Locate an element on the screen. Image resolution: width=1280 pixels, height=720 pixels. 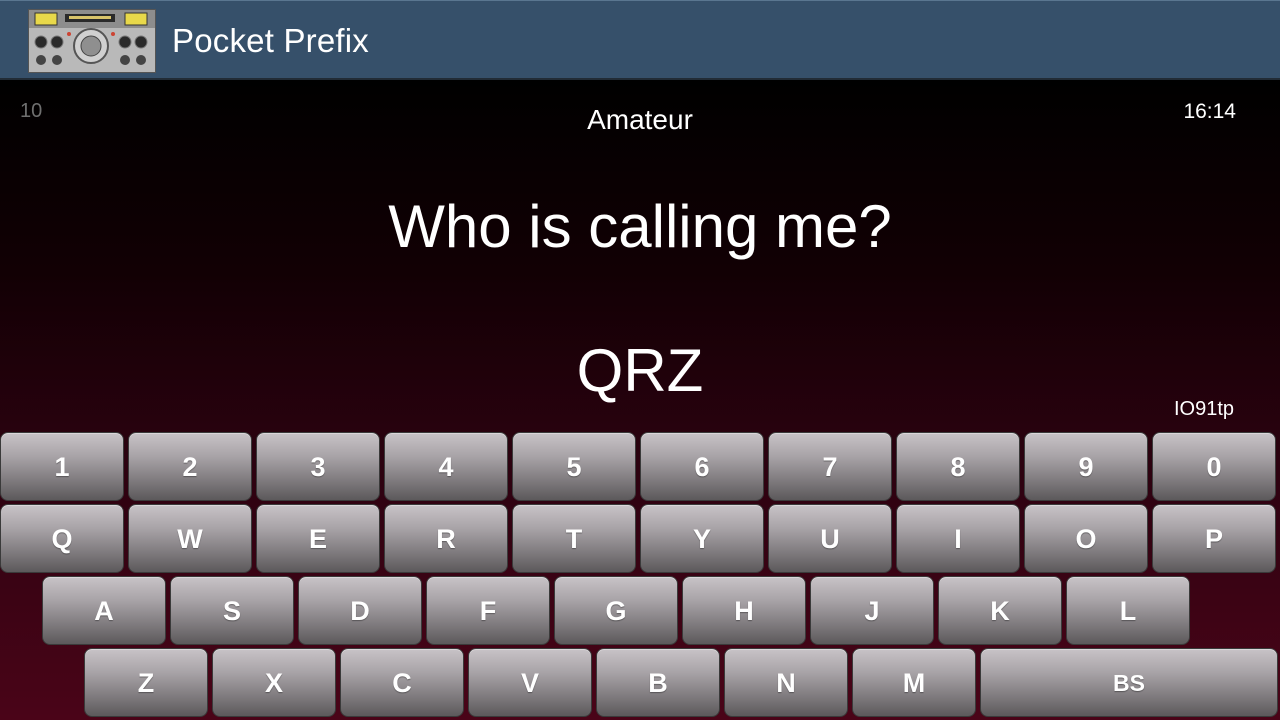
key-c: C is located at coordinates (402, 682).